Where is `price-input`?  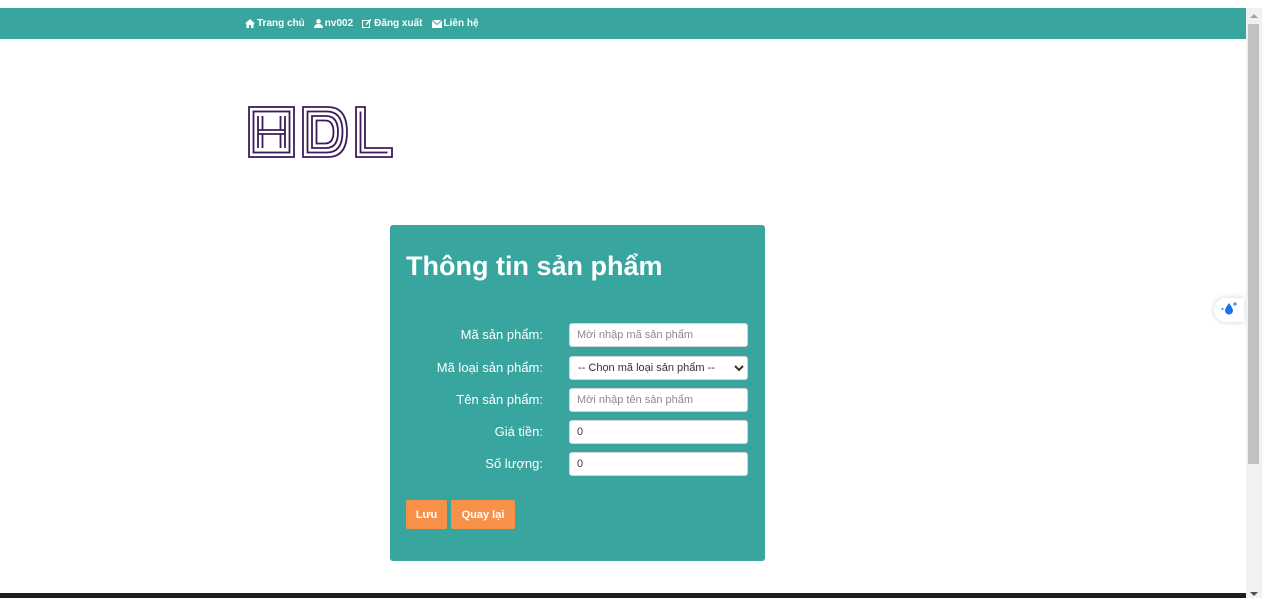 price-input is located at coordinates (658, 432).